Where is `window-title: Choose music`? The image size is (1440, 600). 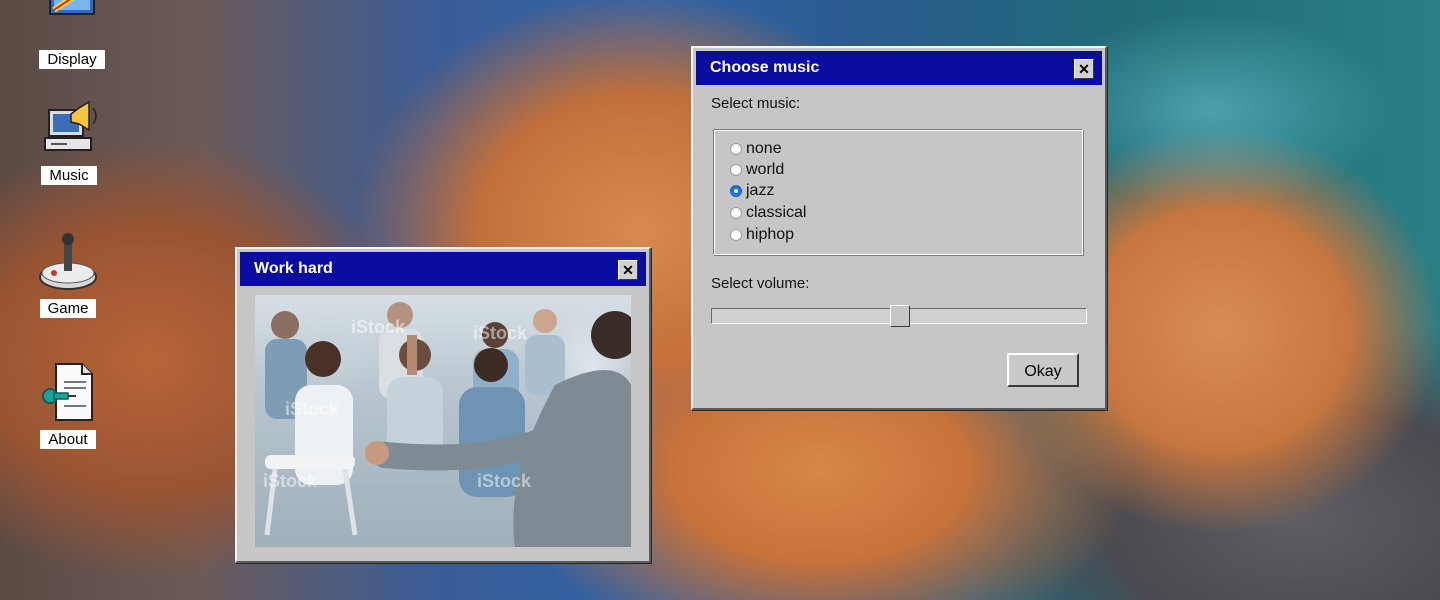
window-title: Choose music is located at coordinates (764, 67).